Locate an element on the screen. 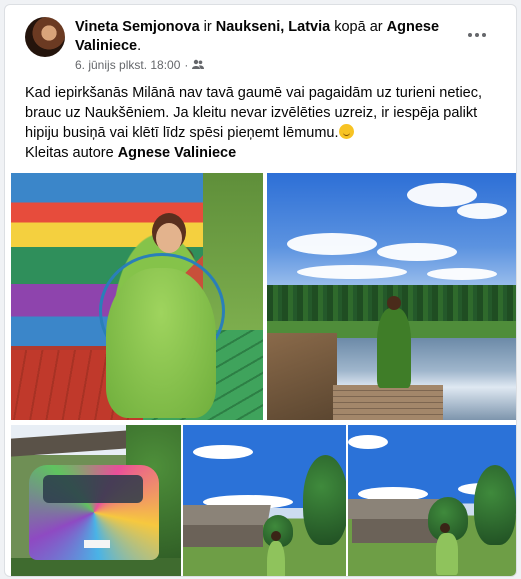  tagged-suffix: . is located at coordinates (139, 46).